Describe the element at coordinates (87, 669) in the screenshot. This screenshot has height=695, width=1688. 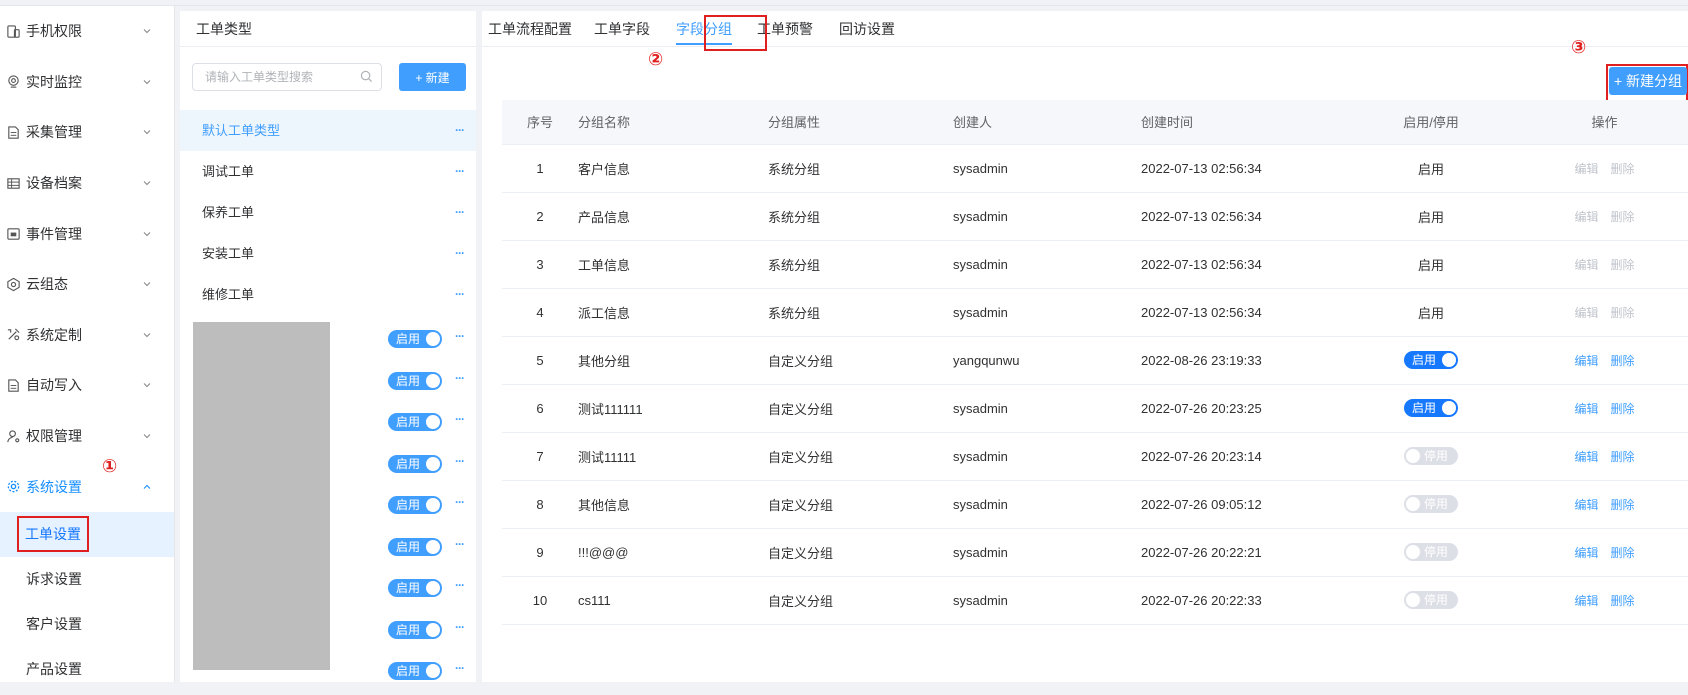
I see `nav-subitem: 产品设置` at that location.